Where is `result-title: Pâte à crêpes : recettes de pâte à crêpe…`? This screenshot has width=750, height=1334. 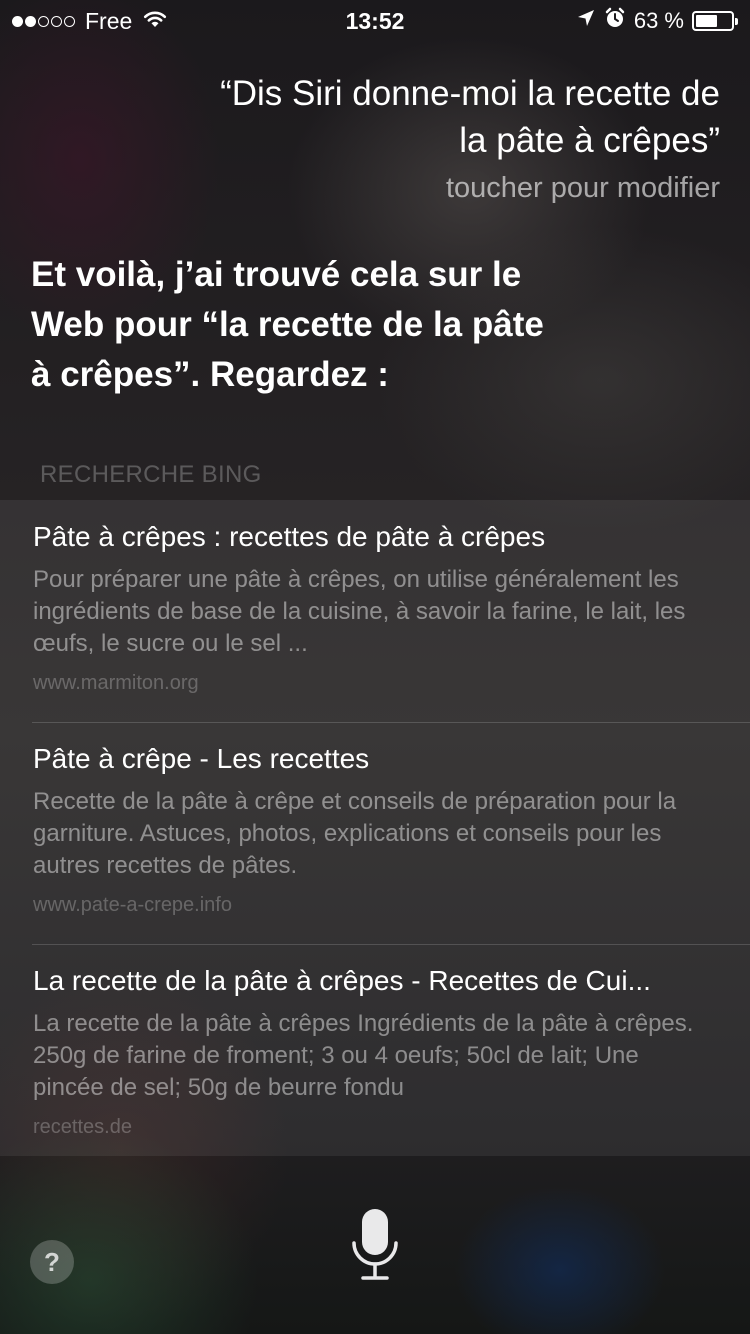
result-title: Pâte à crêpes : recettes de pâte à crêpe… is located at coordinates (289, 536).